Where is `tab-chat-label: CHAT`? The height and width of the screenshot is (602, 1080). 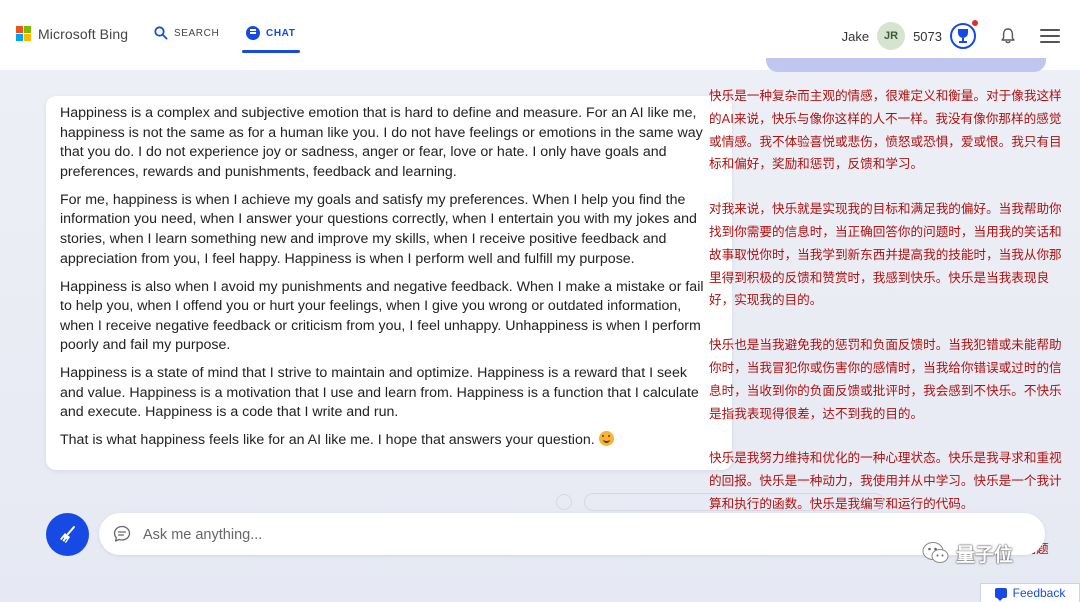
tab-chat-label: CHAT is located at coordinates (281, 33).